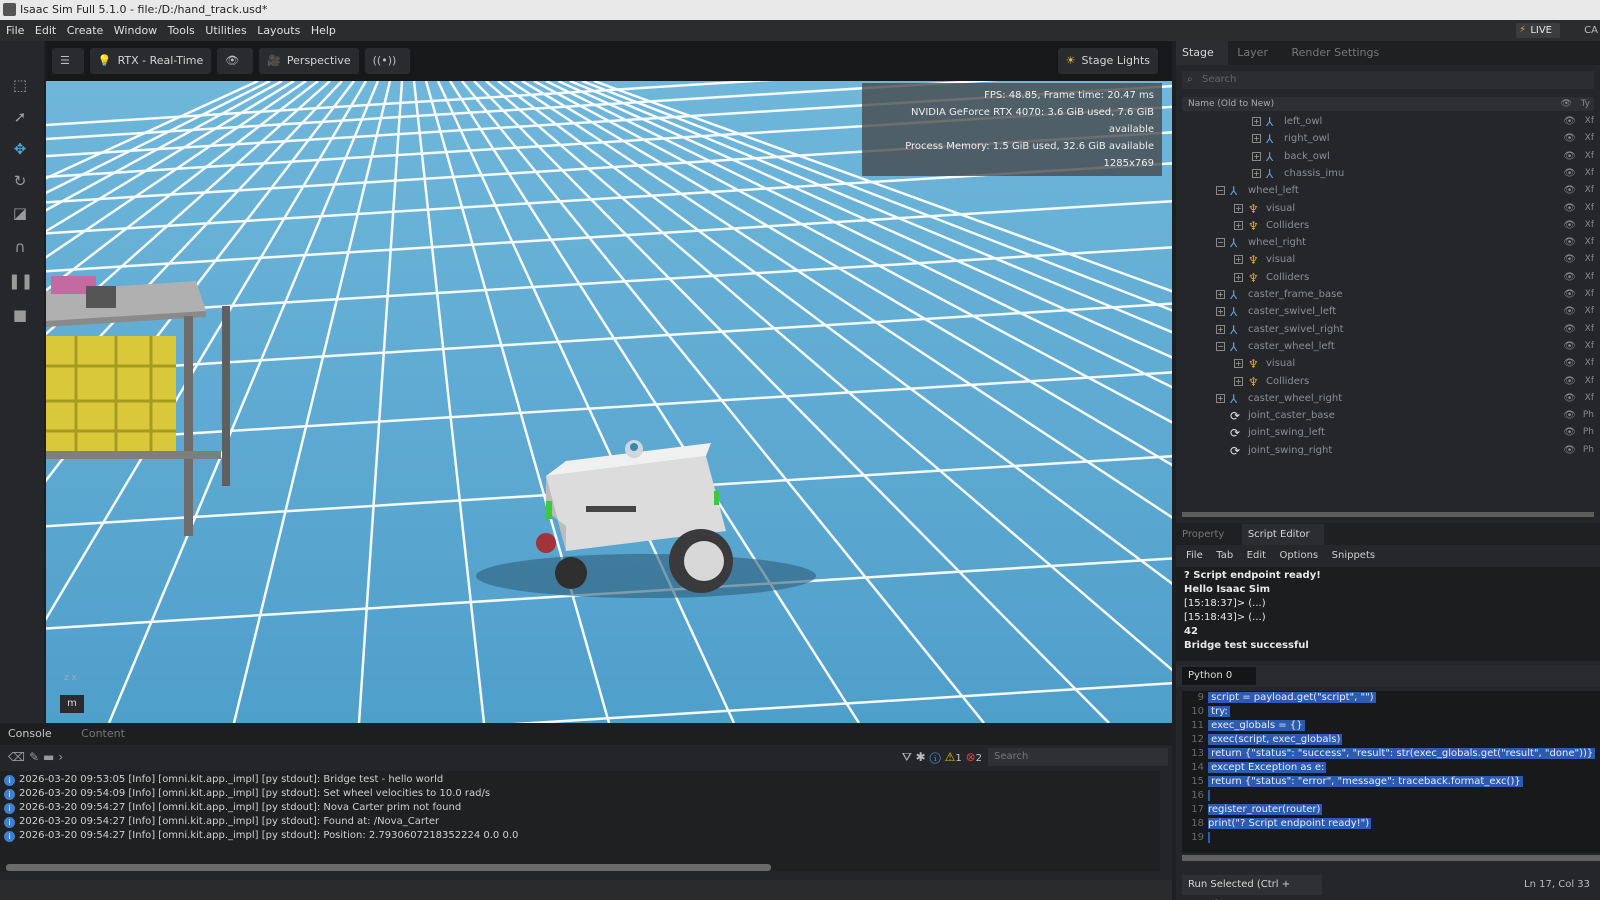  I want to click on stage-tree-row: − ⅄ wheel_right 👁 Xf, so click(1388, 242).